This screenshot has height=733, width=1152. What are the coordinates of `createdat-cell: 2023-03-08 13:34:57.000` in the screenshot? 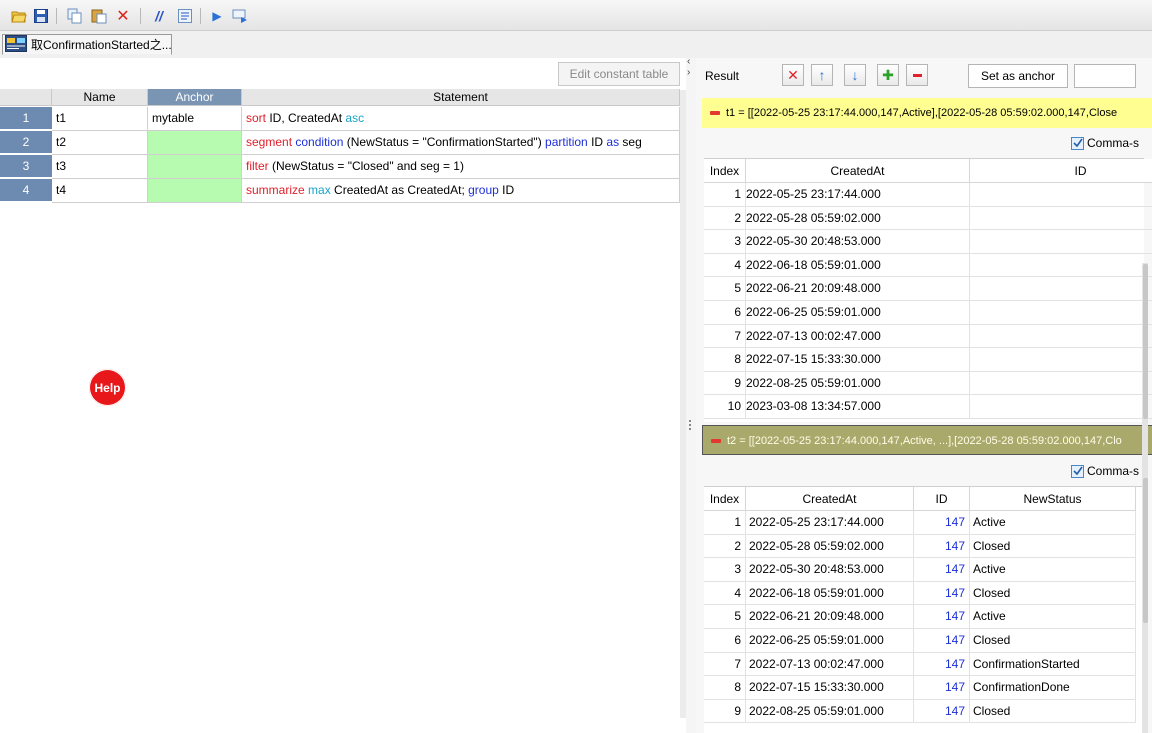 It's located at (858, 407).